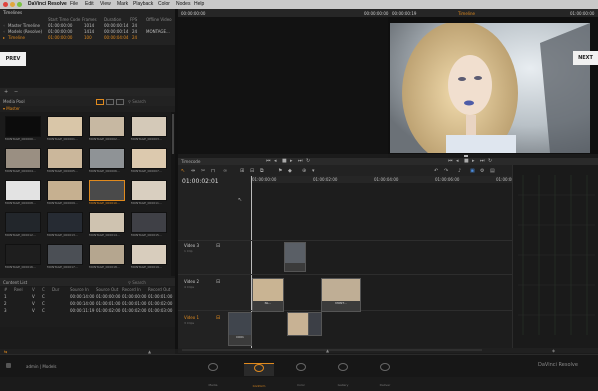 This screenshot has width=598, height=391. What do you see at coordinates (291, 161) in the screenshot?
I see `play-icon: ▸` at bounding box center [291, 161].